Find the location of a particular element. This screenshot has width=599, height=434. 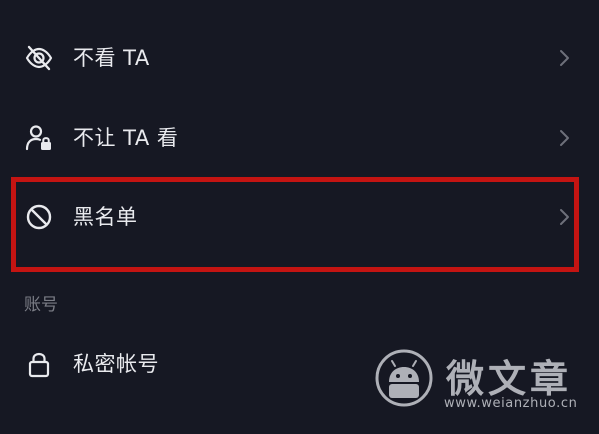

watermark-url: www.weianzhuo.cn is located at coordinates (511, 403).